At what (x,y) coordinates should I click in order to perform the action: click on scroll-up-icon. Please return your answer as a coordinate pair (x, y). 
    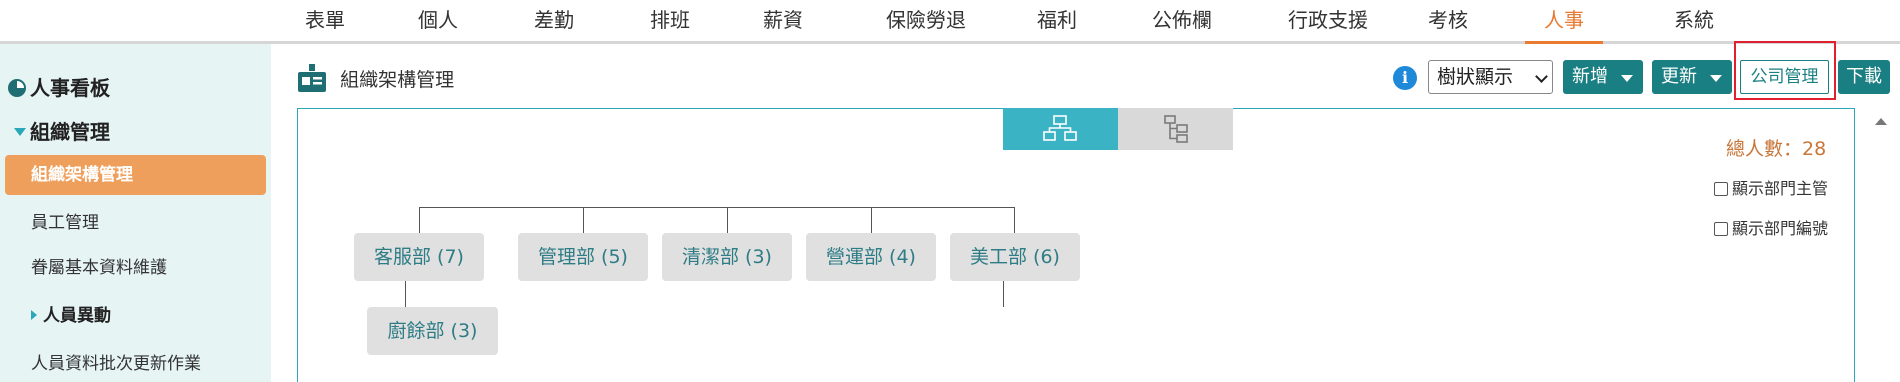
    Looking at the image, I should click on (1881, 121).